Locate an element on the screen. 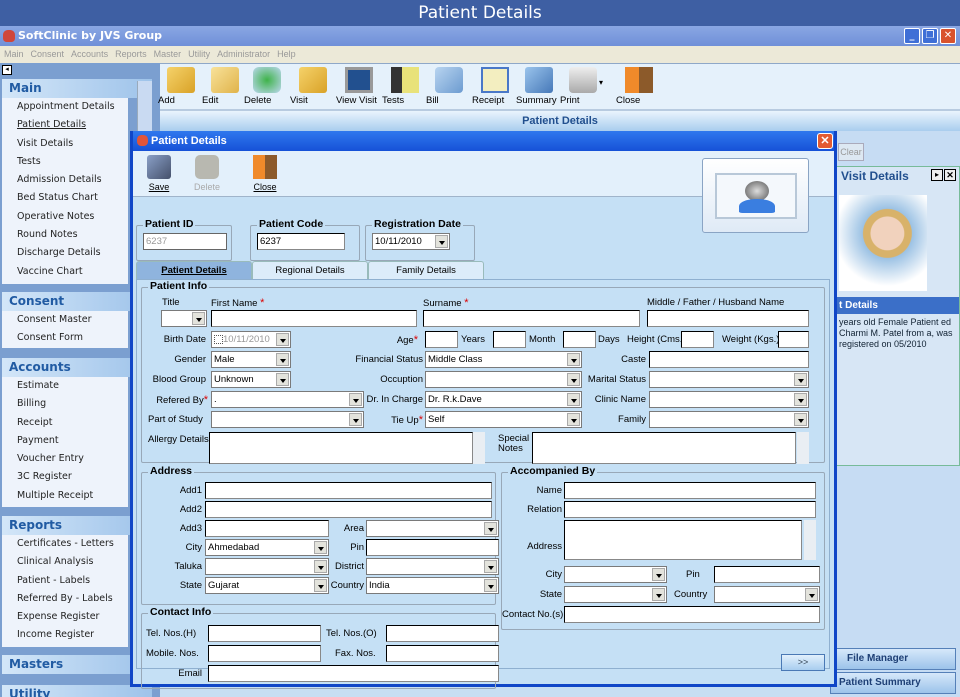 This screenshot has width=960, height=697. sidebar-item-operative-notes: Operative Notes is located at coordinates (65, 217).